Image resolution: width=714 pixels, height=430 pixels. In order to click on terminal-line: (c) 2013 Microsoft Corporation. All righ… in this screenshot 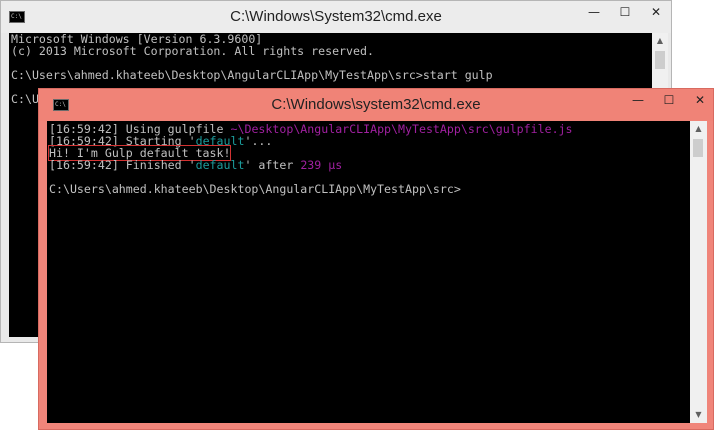, I will do `click(192, 51)`.